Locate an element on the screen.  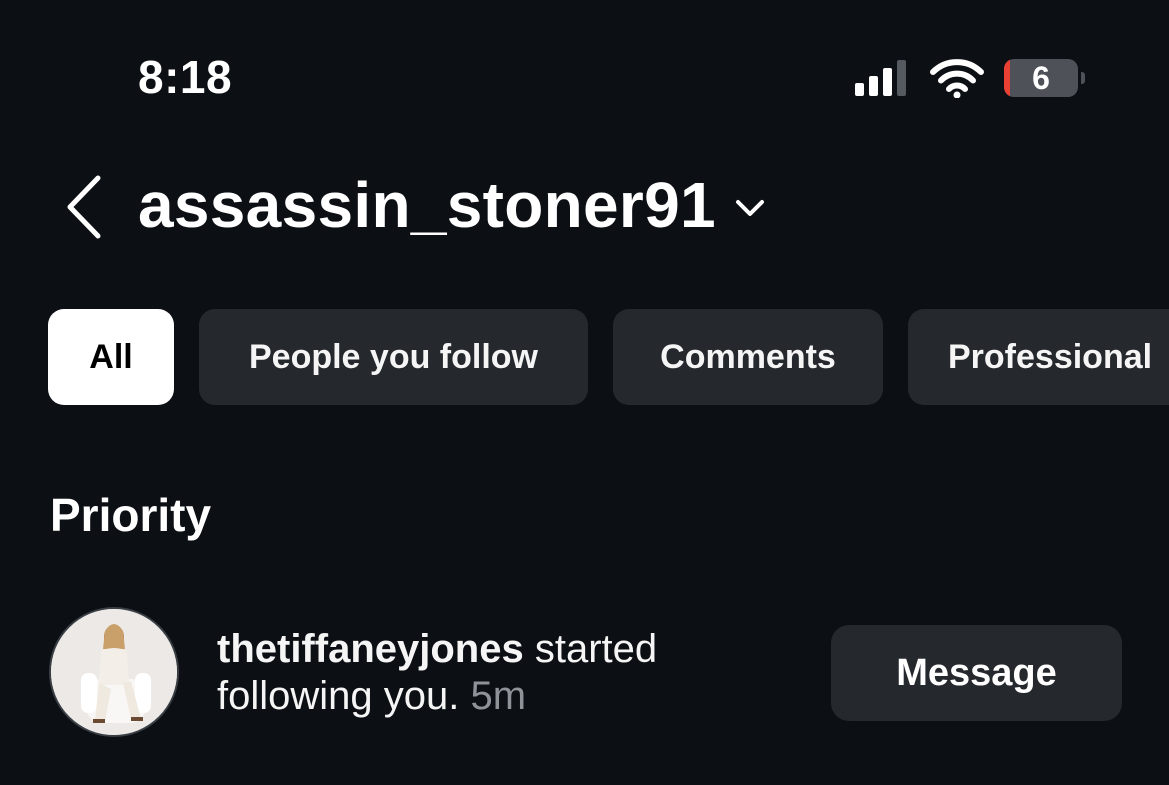
filter-comments: Comments is located at coordinates (748, 357).